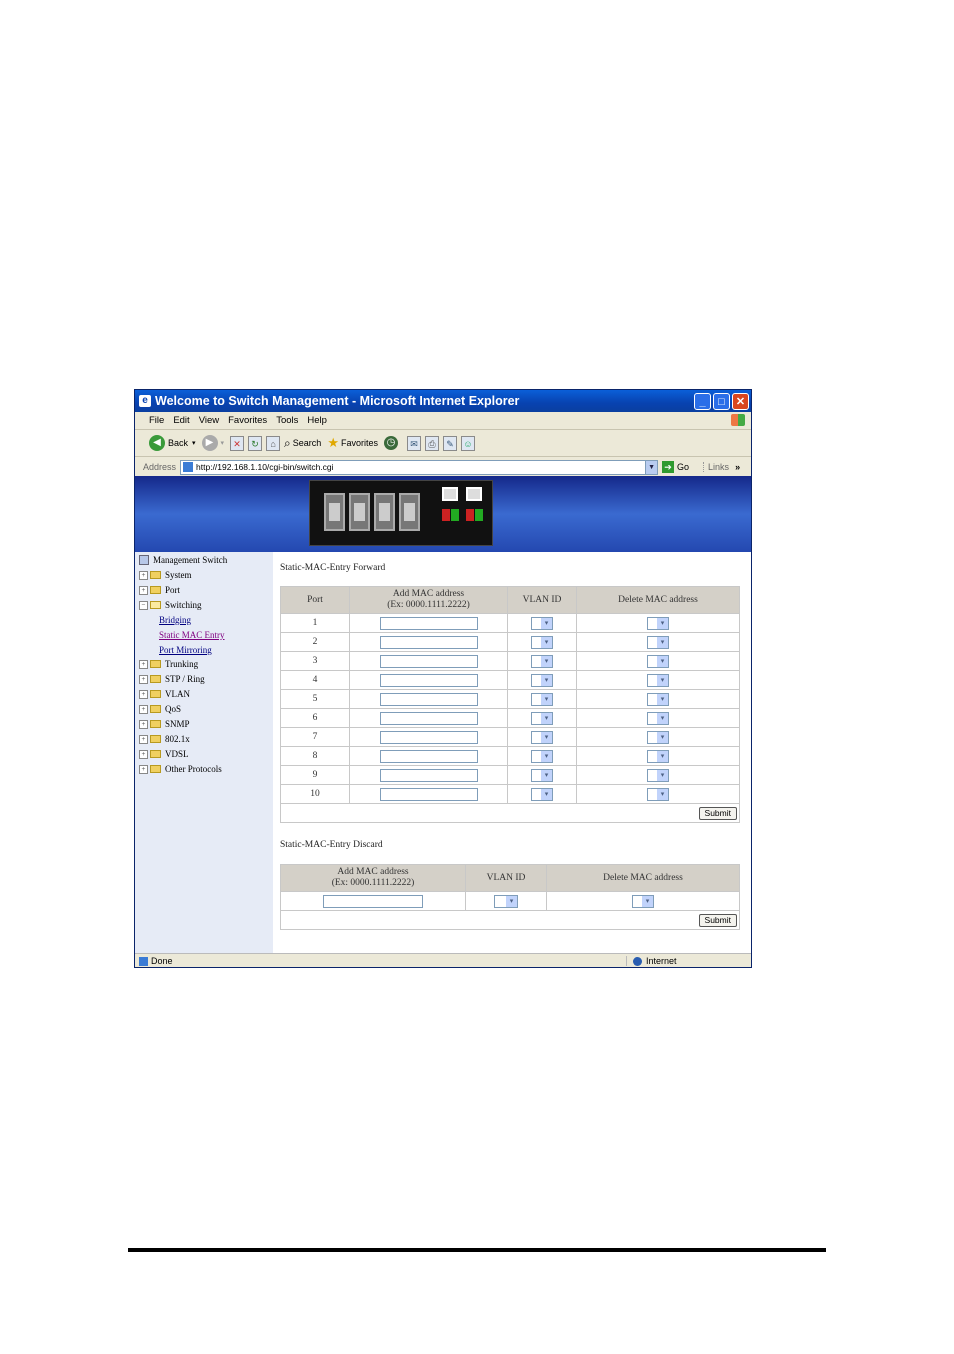 This screenshot has width=954, height=1354. Describe the element at coordinates (194, 443) in the screenshot. I see `back-dropdown-icon: ▾` at that location.